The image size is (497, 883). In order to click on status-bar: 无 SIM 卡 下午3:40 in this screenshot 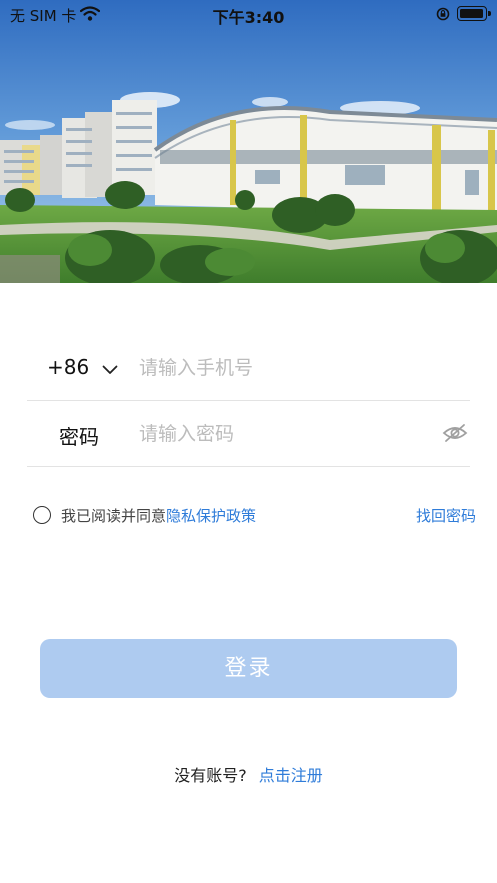, I will do `click(248, 14)`.